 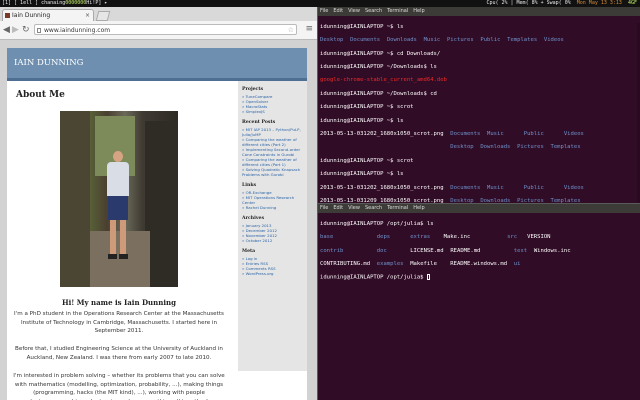 I want to click on terminal-line: idunning@IAINLAPTOP ~/Downloads$ cd, so click(x=378, y=93).